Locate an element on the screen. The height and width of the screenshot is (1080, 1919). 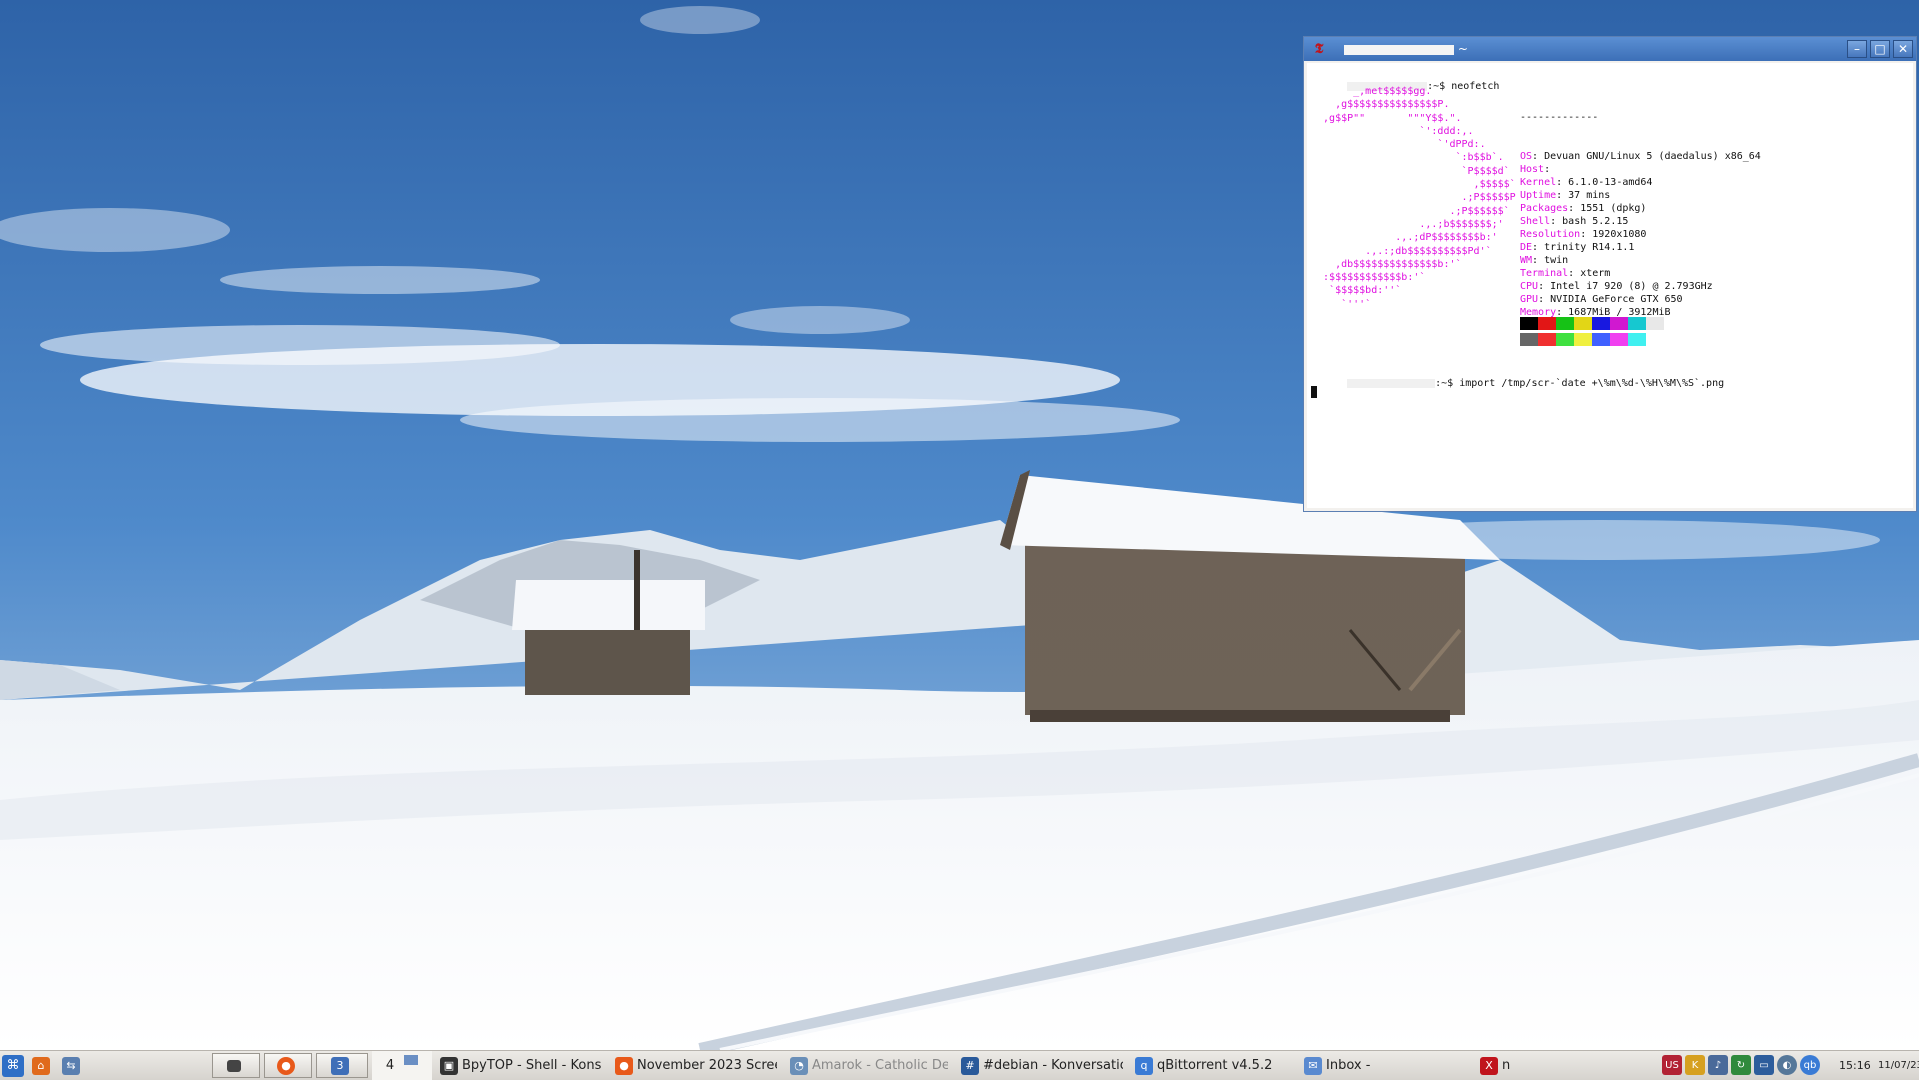
maximize-button: □ is located at coordinates (1880, 49).